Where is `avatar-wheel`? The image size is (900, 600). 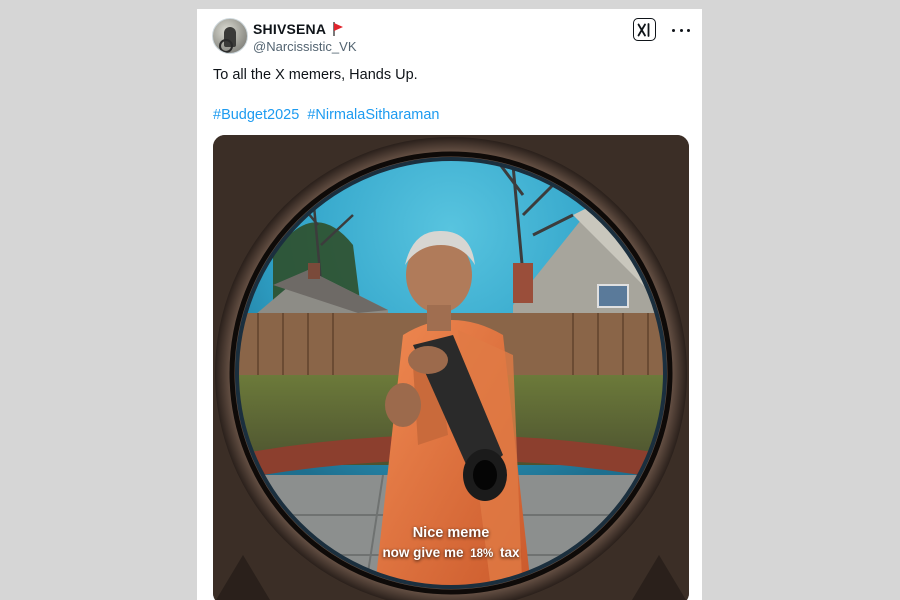 avatar-wheel is located at coordinates (226, 46).